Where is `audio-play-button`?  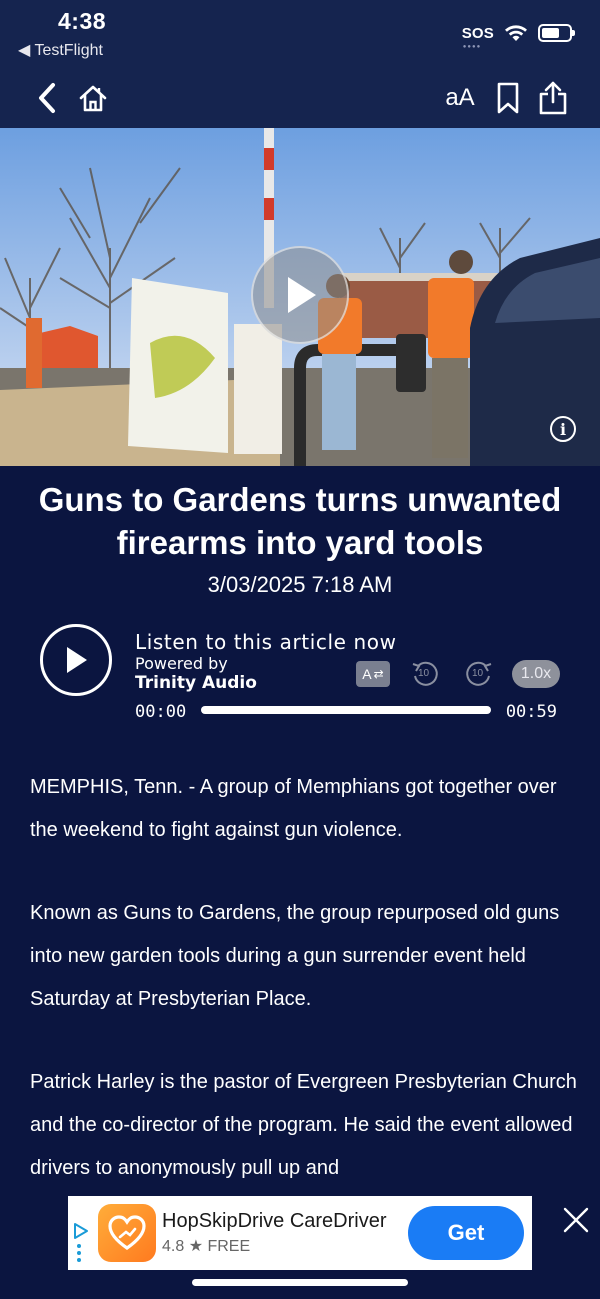
audio-play-button is located at coordinates (76, 660).